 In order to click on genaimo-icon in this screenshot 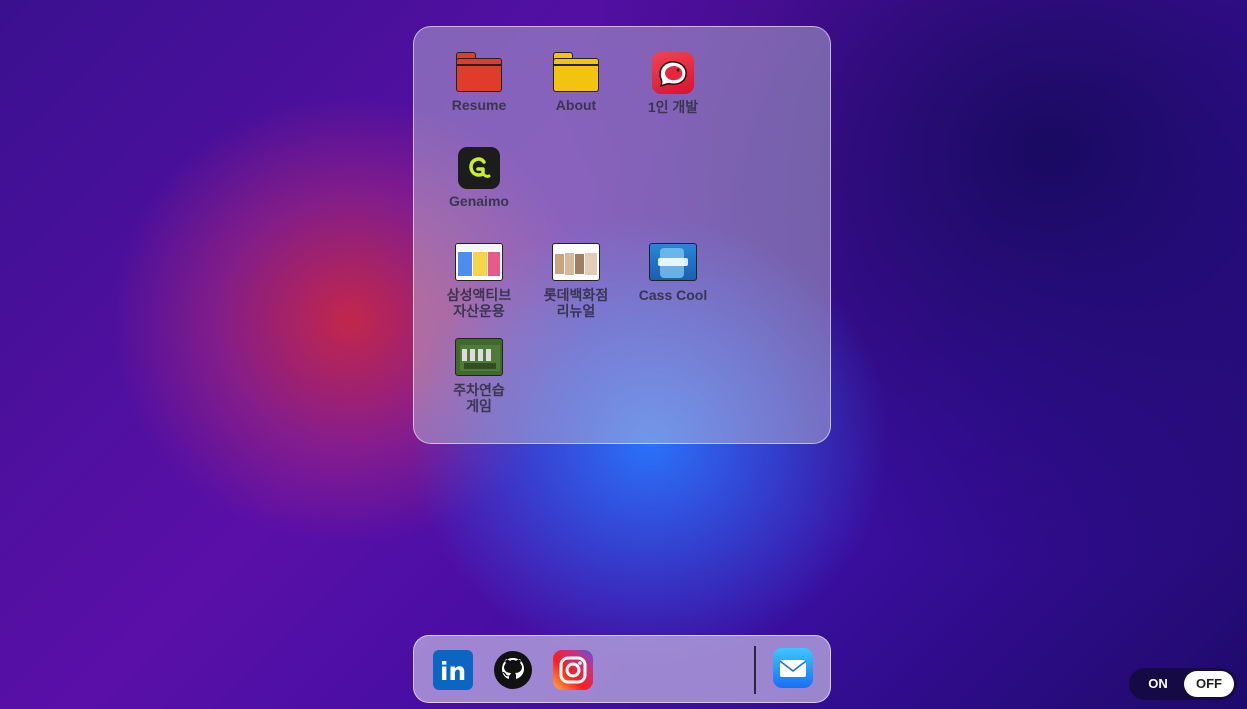, I will do `click(479, 168)`.